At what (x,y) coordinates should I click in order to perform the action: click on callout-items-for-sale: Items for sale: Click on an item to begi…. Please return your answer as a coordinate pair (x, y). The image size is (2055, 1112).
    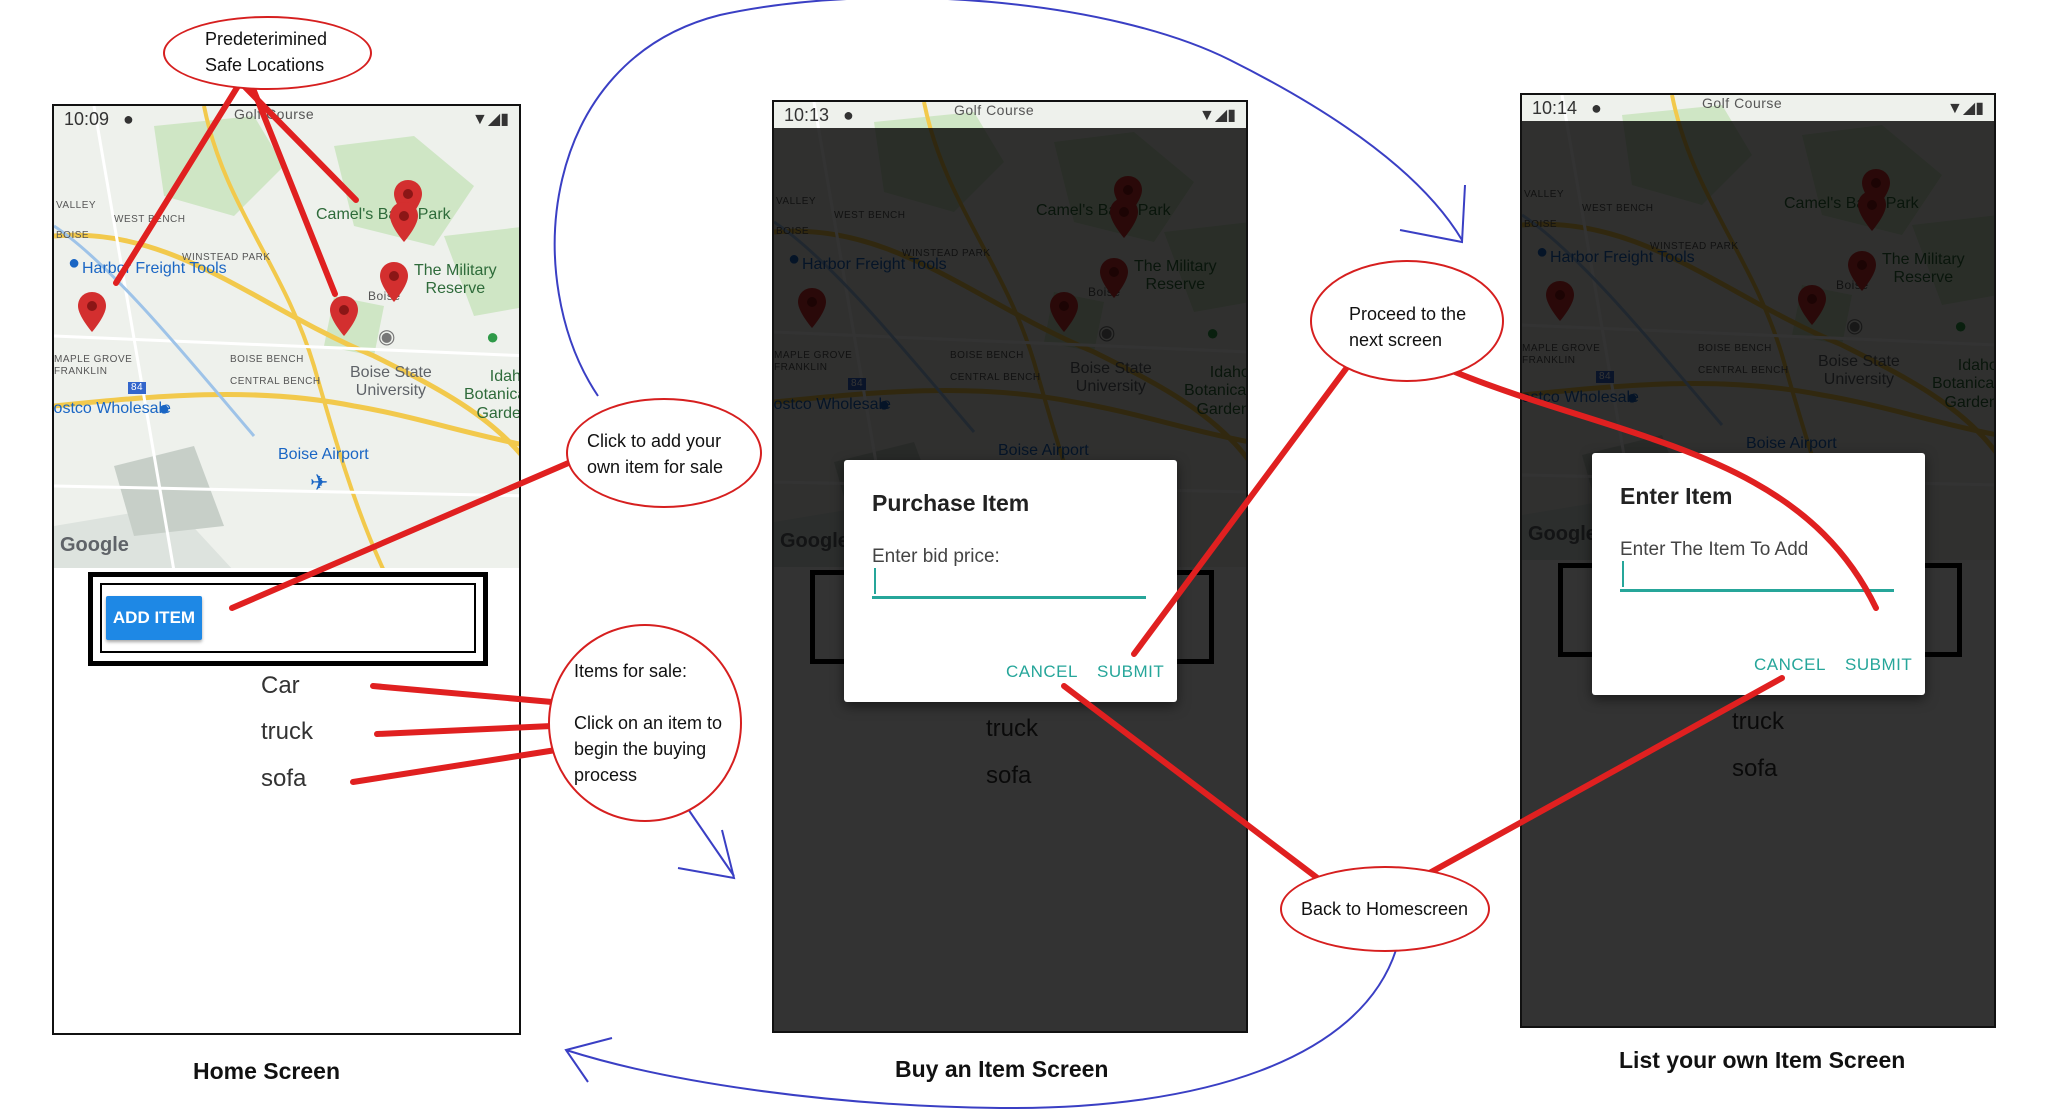
    Looking at the image, I should click on (645, 723).